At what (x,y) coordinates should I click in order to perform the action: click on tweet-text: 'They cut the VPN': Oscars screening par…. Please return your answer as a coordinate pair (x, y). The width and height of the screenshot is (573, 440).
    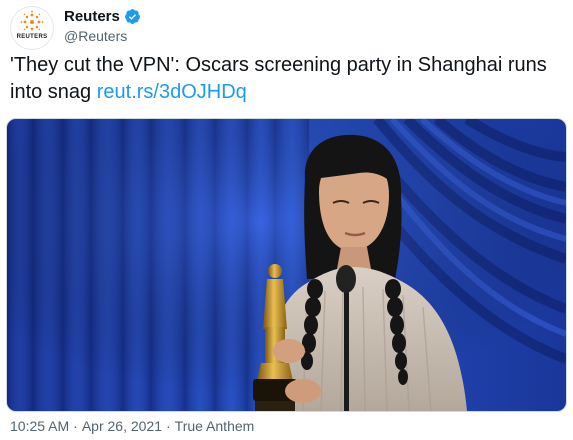
    Looking at the image, I should click on (286, 79).